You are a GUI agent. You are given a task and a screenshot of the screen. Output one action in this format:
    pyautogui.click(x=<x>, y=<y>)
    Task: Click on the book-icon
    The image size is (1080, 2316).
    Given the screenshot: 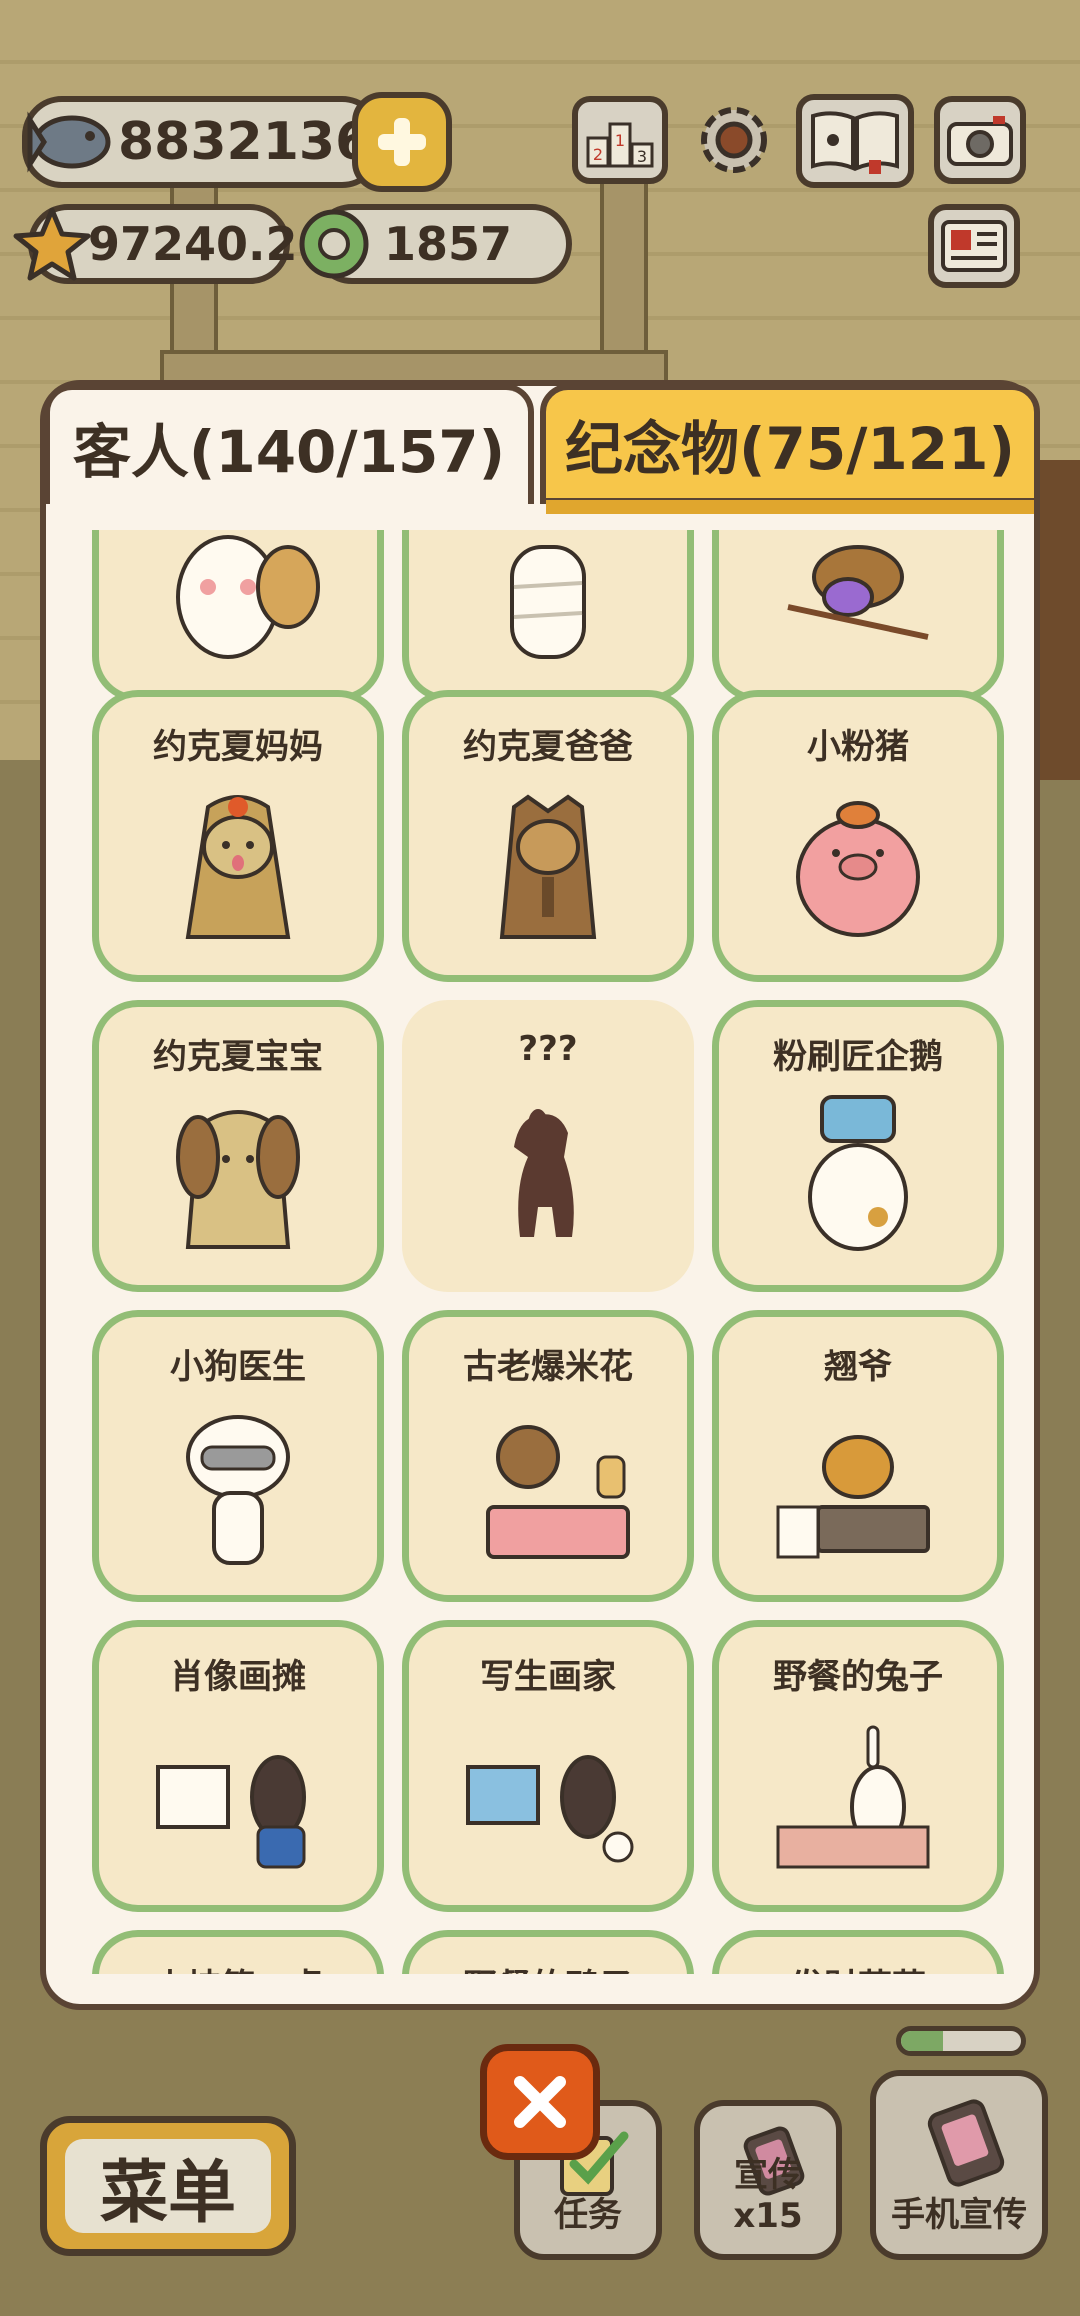 What is the action you would take?
    pyautogui.click(x=855, y=142)
    